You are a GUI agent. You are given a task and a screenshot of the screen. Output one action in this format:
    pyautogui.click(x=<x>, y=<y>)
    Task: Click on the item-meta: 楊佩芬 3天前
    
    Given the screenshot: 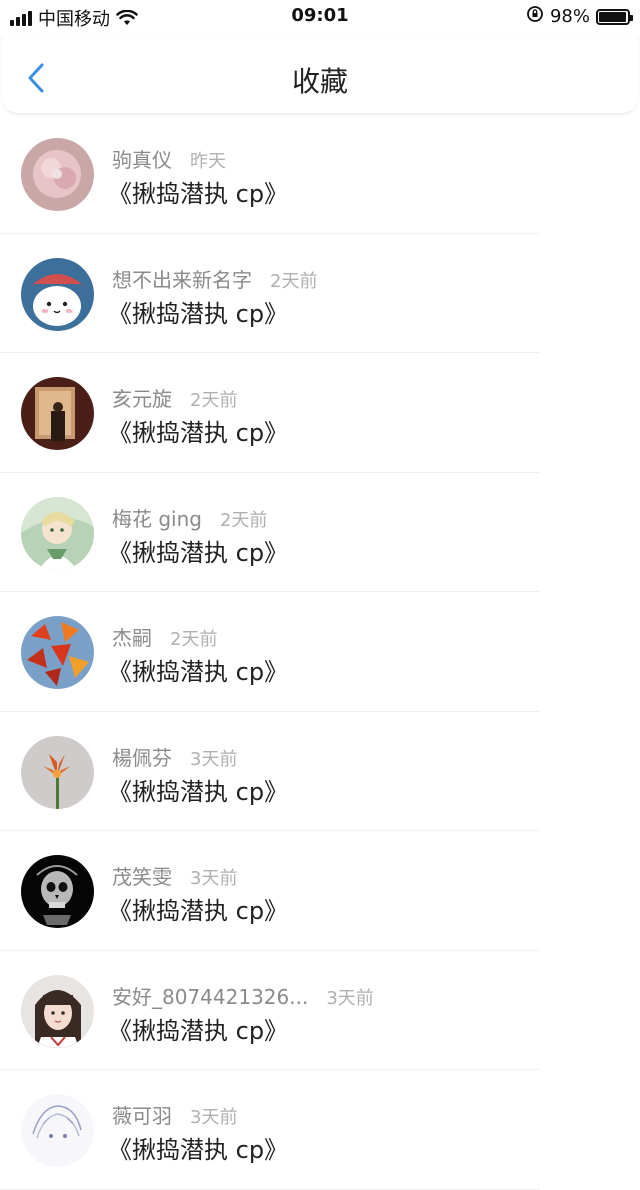 What is the action you would take?
    pyautogui.click(x=174, y=756)
    